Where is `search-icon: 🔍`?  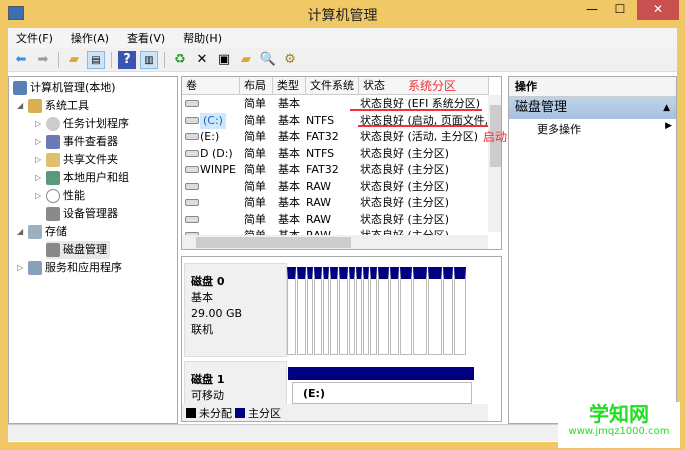
search-icon: 🔍 is located at coordinates (268, 60).